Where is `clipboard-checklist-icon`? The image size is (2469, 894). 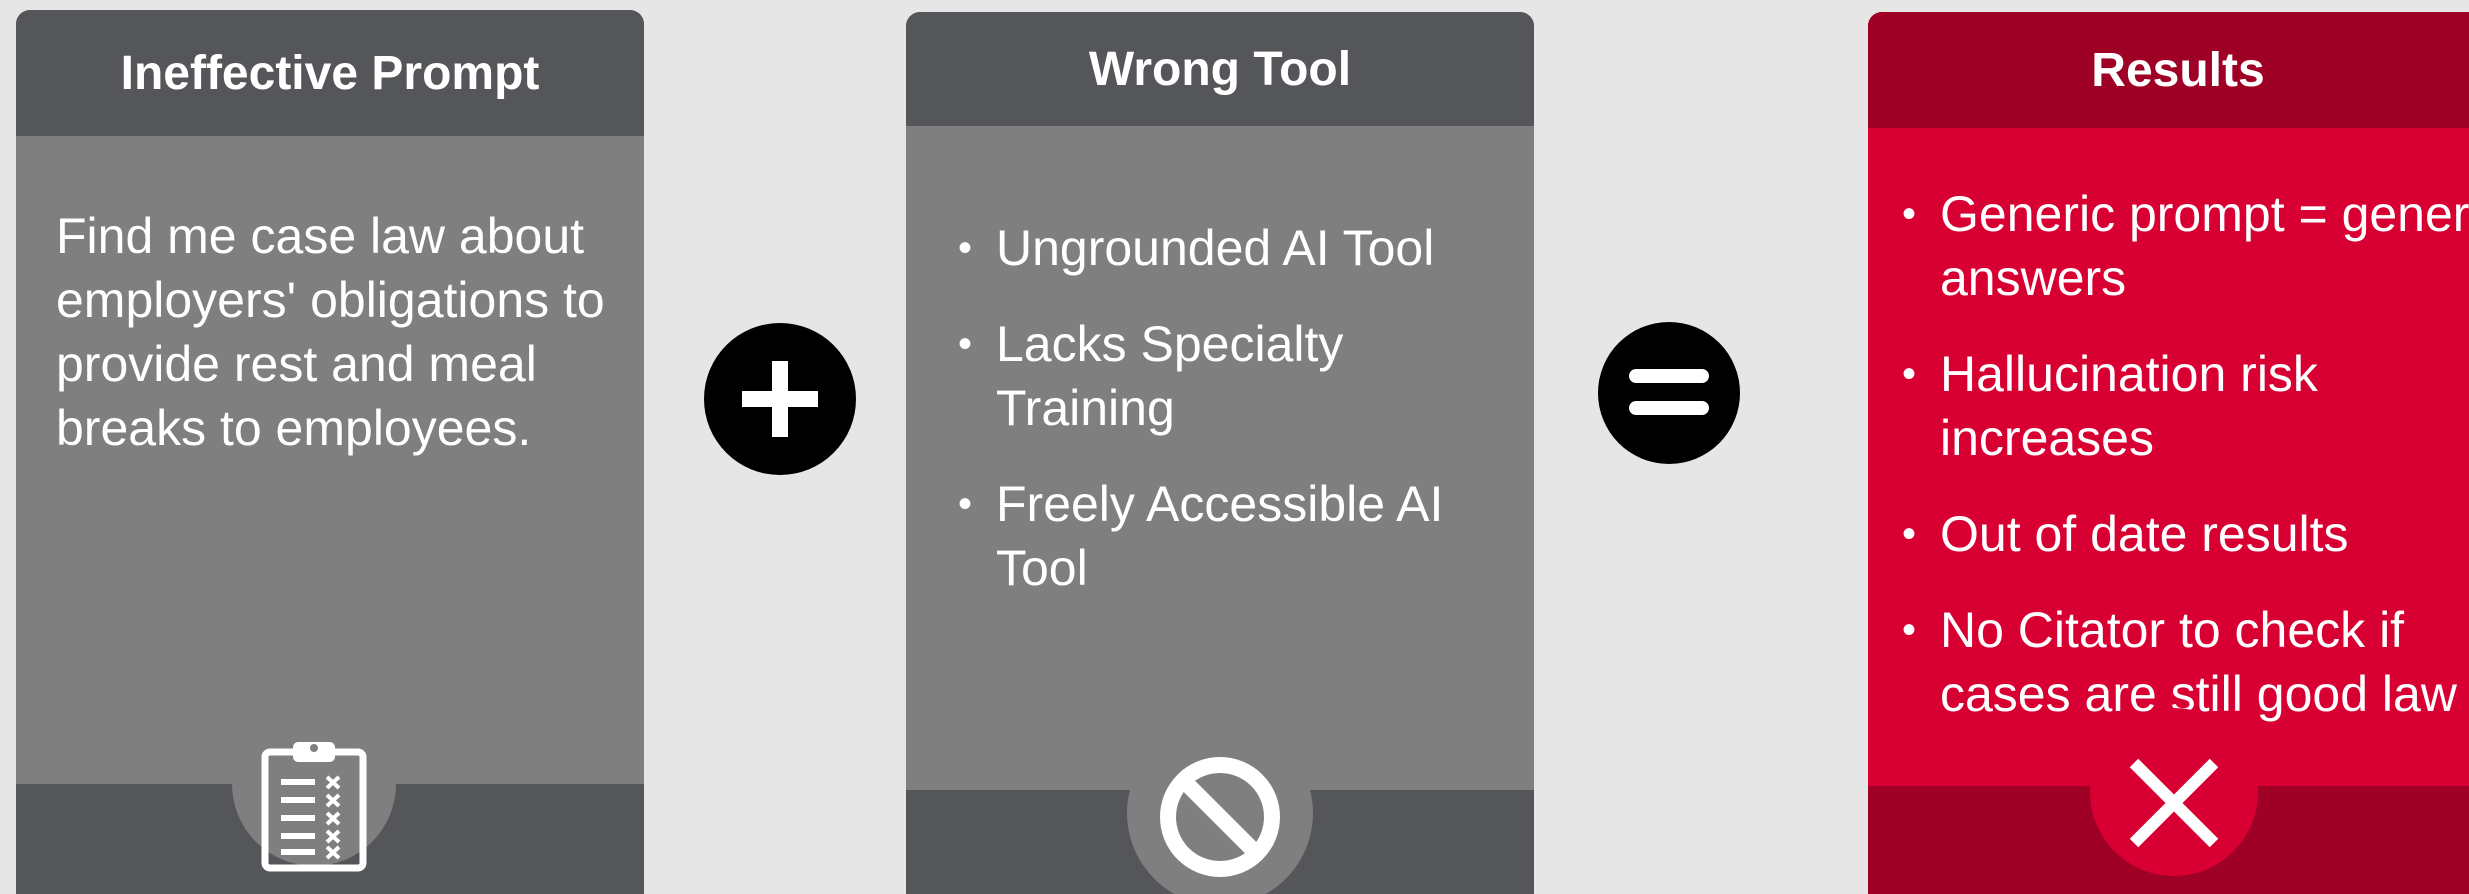 clipboard-checklist-icon is located at coordinates (314, 805).